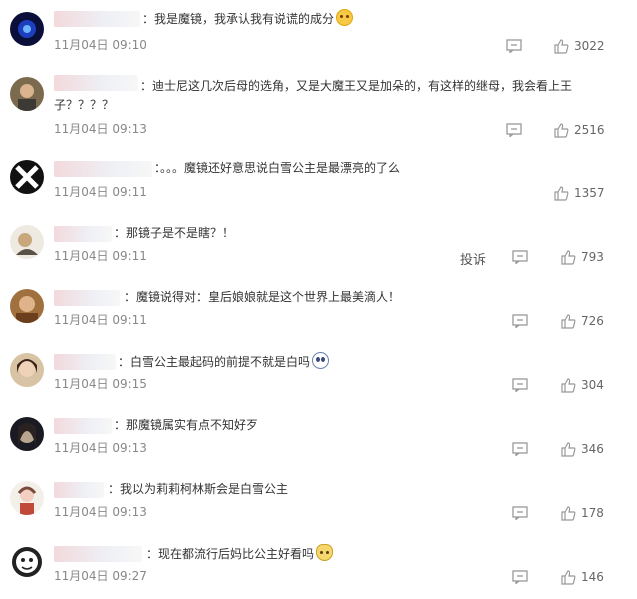 The height and width of the screenshot is (599, 637). What do you see at coordinates (325, 552) in the screenshot?
I see `cat-emoji` at bounding box center [325, 552].